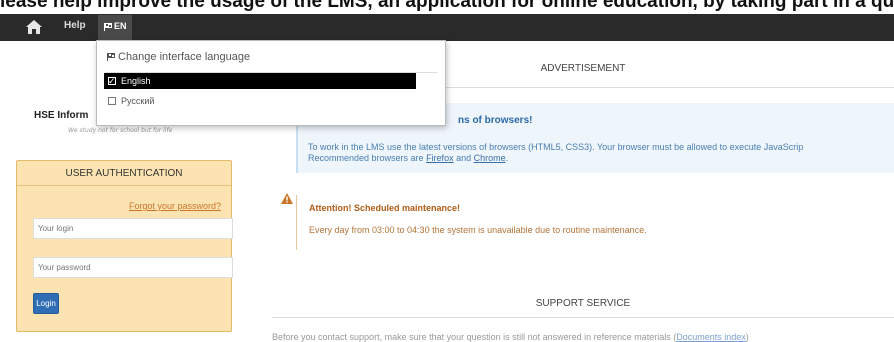 The width and height of the screenshot is (894, 342). What do you see at coordinates (138, 101) in the screenshot?
I see `language-option-label: Русский` at bounding box center [138, 101].